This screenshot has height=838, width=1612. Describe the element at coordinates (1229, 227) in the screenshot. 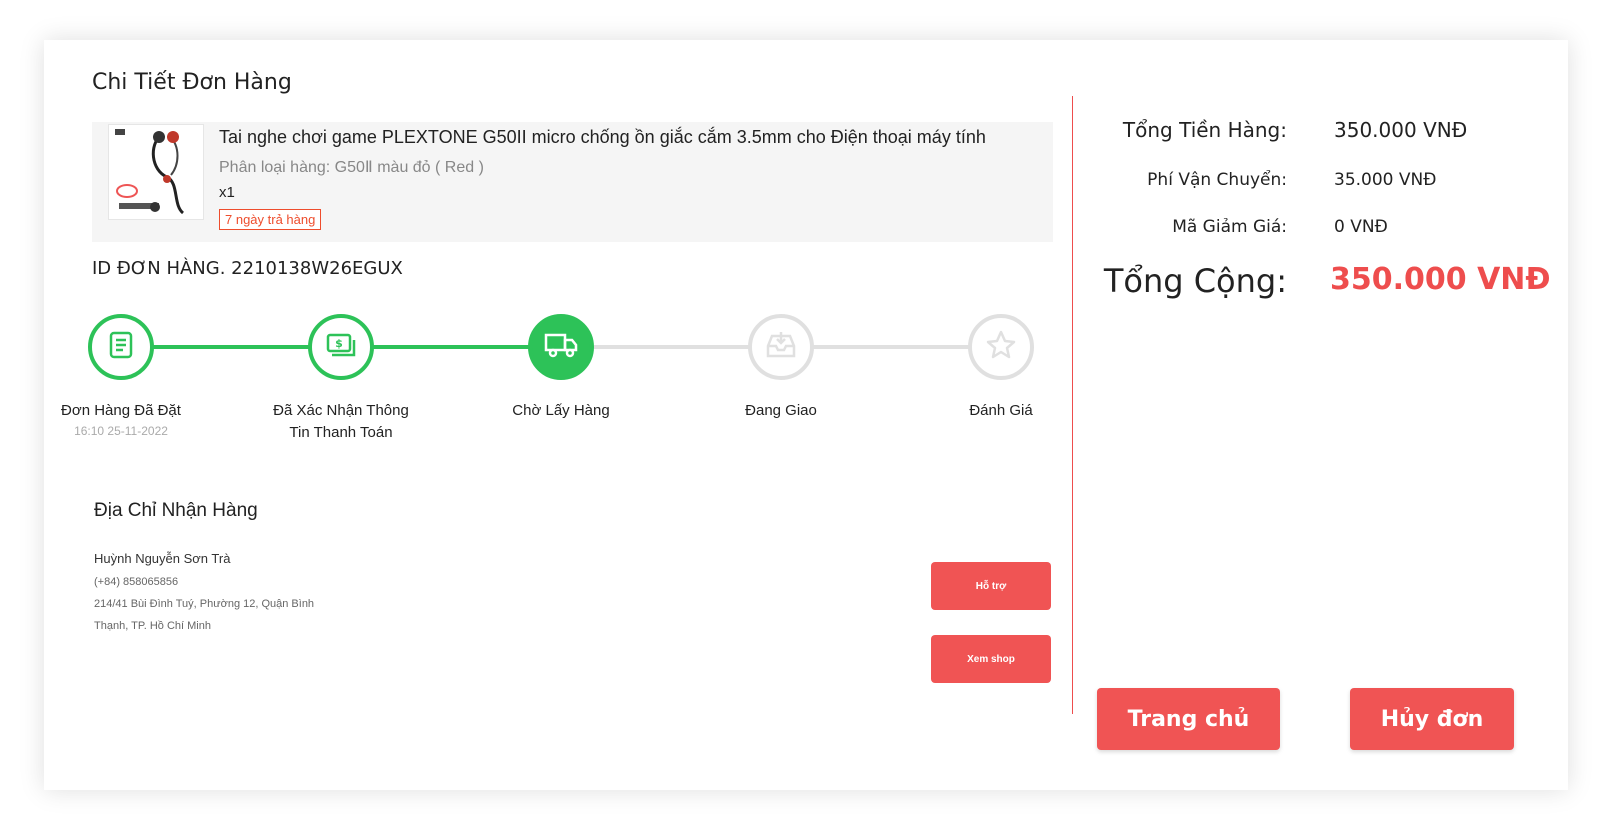

I see `discount-label: Mã Giảm Giá:` at that location.